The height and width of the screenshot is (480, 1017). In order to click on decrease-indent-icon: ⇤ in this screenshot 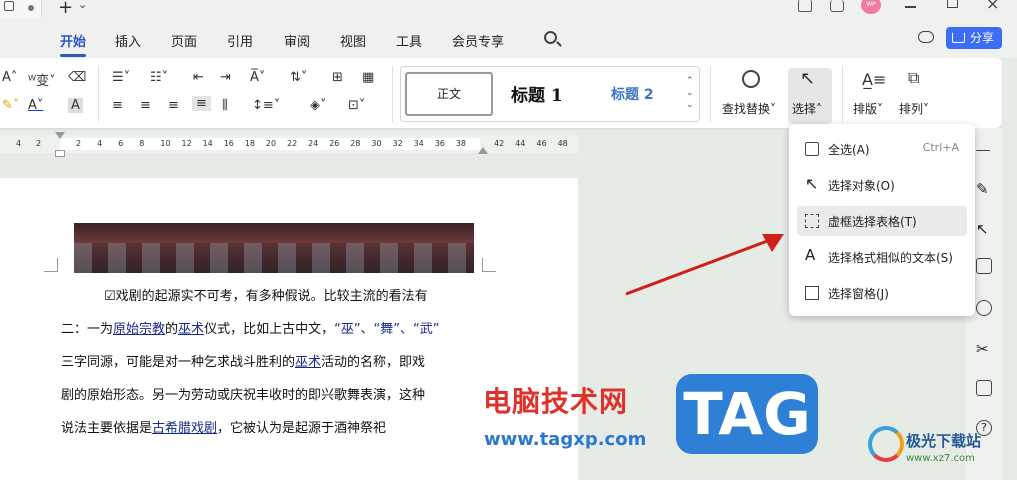, I will do `click(198, 77)`.